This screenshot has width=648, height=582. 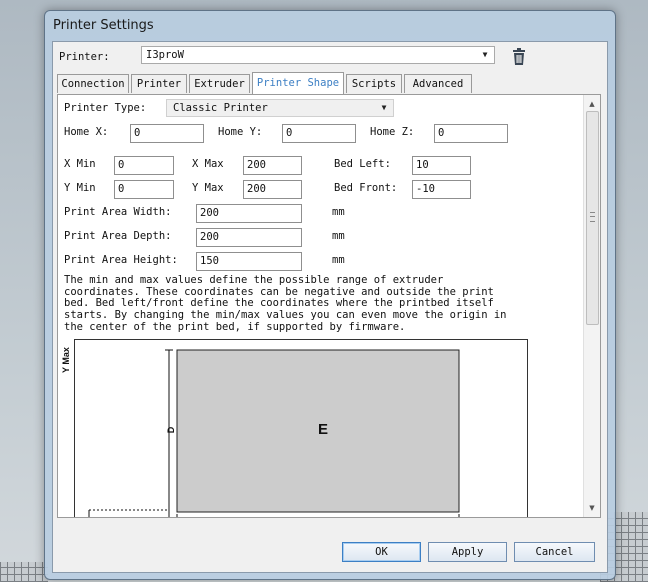 I want to click on x-min-label: X Min, so click(x=80, y=164).